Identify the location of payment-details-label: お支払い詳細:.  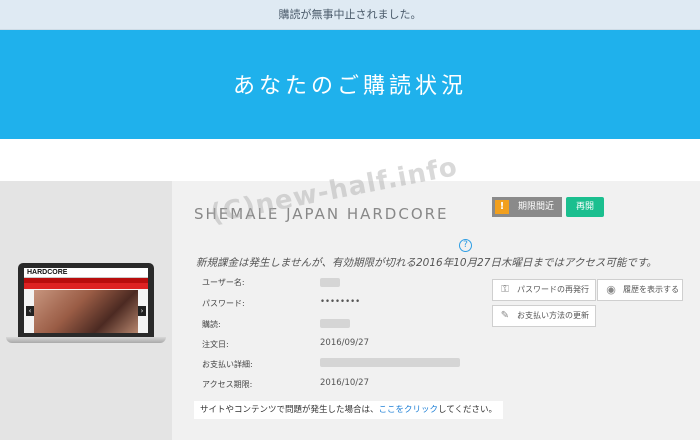
(227, 364).